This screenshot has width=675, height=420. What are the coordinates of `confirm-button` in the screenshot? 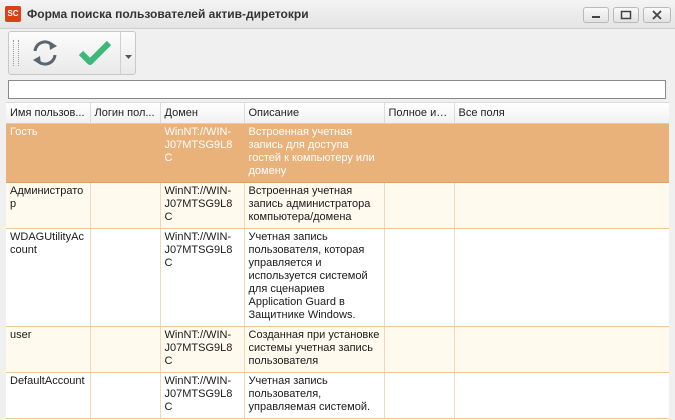 It's located at (95, 53).